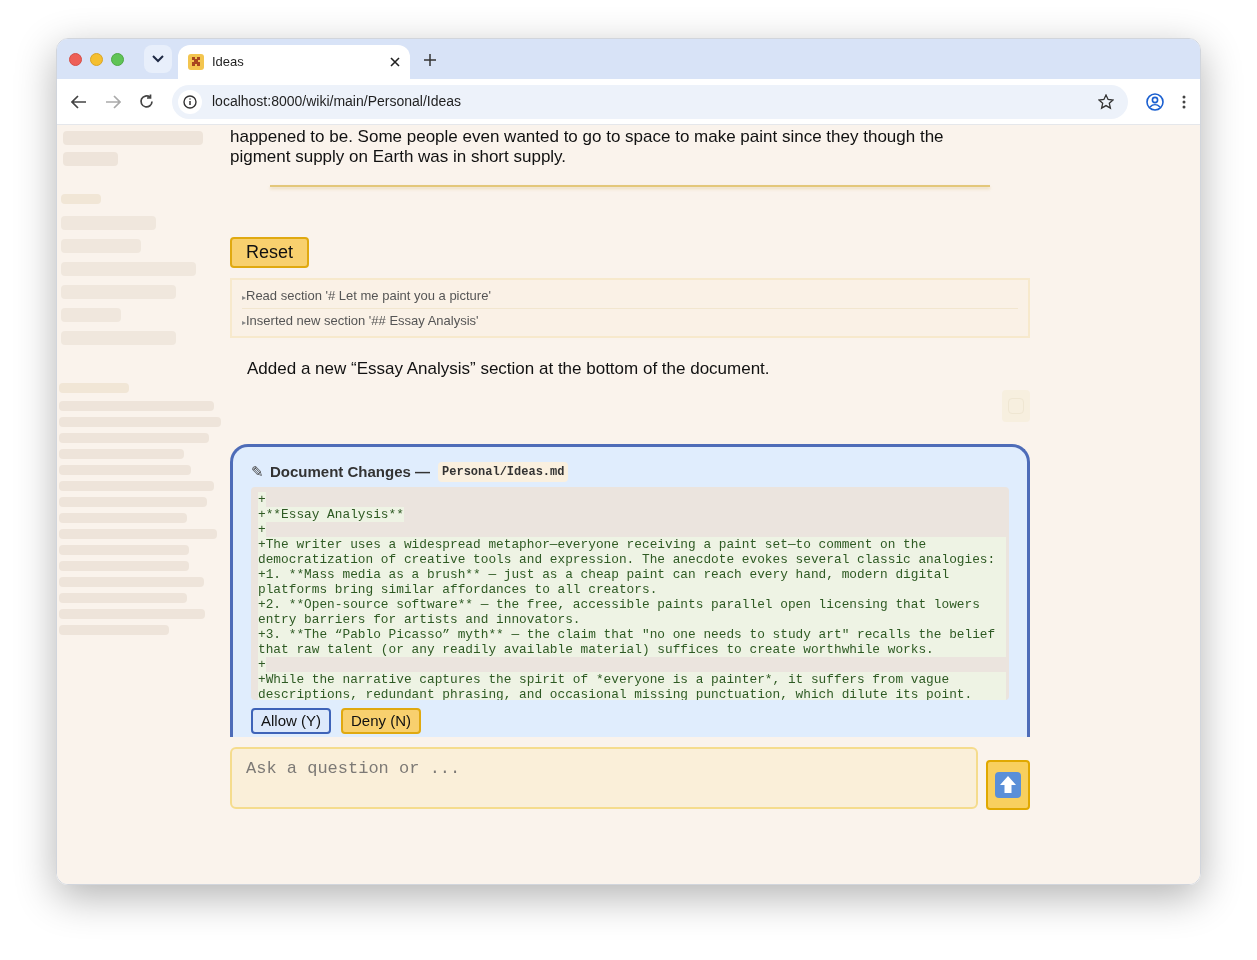 The height and width of the screenshot is (960, 1257). What do you see at coordinates (587, 147) in the screenshot?
I see `article-paragraph: happened to be. Some people even wanted to go to space to make paint since they though the pigment supply on Earth was in short supply.` at bounding box center [587, 147].